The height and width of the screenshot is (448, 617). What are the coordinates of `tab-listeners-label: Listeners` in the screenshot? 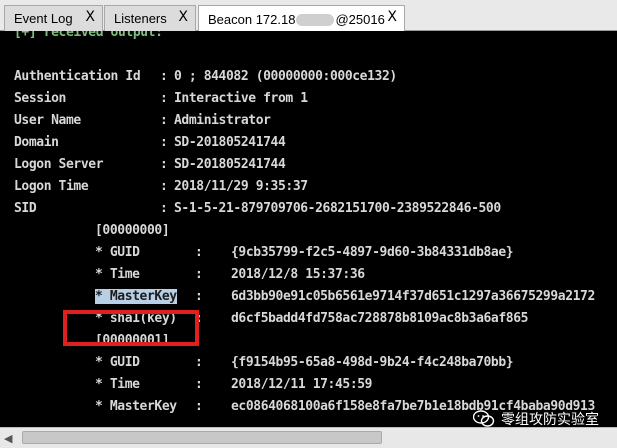 It's located at (140, 18).